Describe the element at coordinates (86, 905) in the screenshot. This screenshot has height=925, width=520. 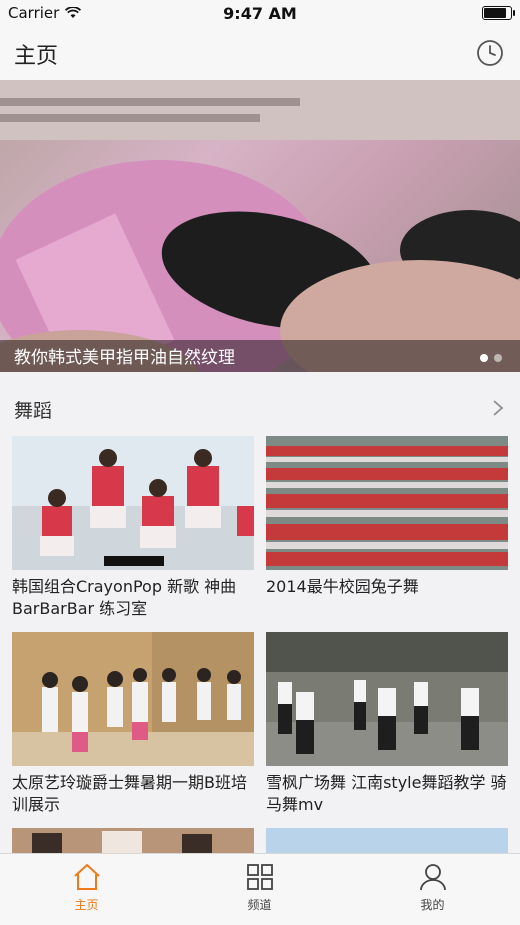
I see `tab-label-home: 主页` at that location.